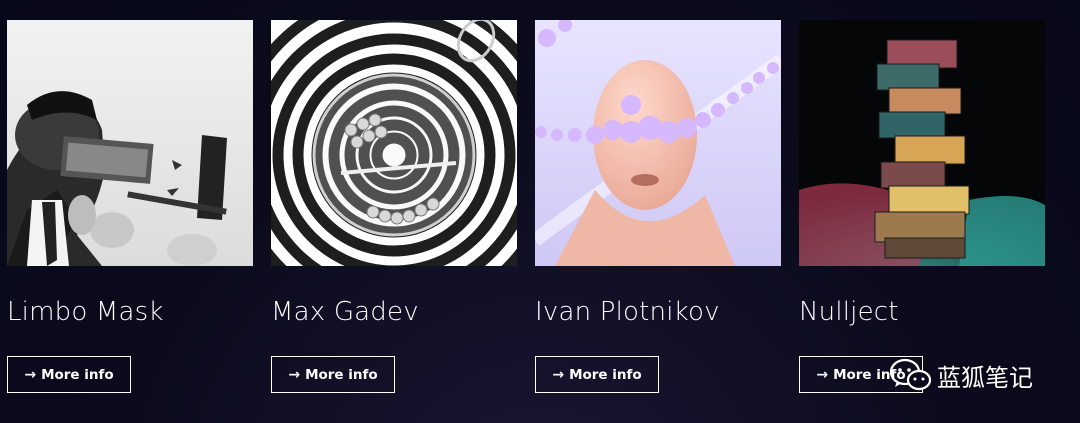 Image resolution: width=1080 pixels, height=423 pixels. What do you see at coordinates (130, 143) in the screenshot?
I see `artist-image-limbo-mask` at bounding box center [130, 143].